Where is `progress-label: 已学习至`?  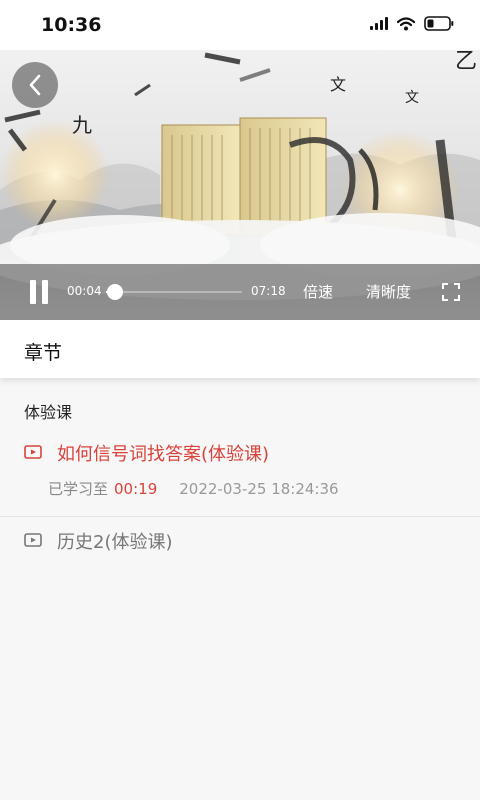 progress-label: 已学习至 is located at coordinates (78, 489).